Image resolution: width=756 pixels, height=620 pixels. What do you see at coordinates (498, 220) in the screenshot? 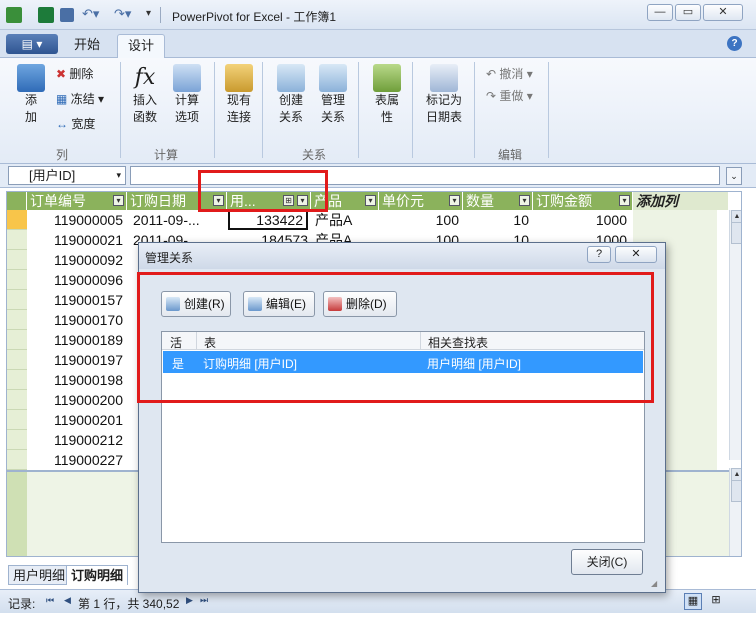
I see `cell-qty: 10` at bounding box center [498, 220].